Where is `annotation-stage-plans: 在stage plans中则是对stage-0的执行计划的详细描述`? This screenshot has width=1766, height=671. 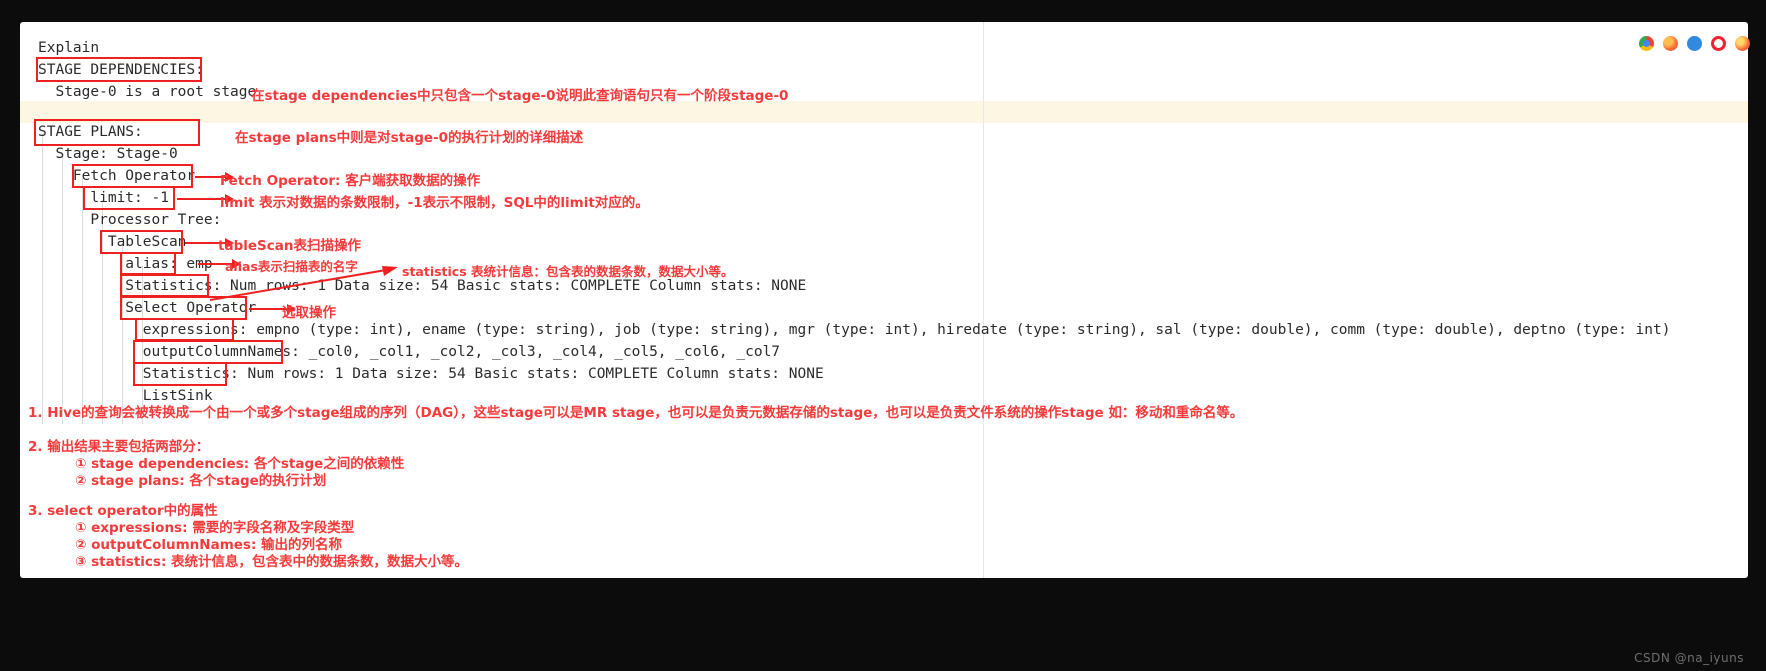
annotation-stage-plans: 在stage plans中则是对stage-0的执行计划的详细描述 is located at coordinates (409, 138).